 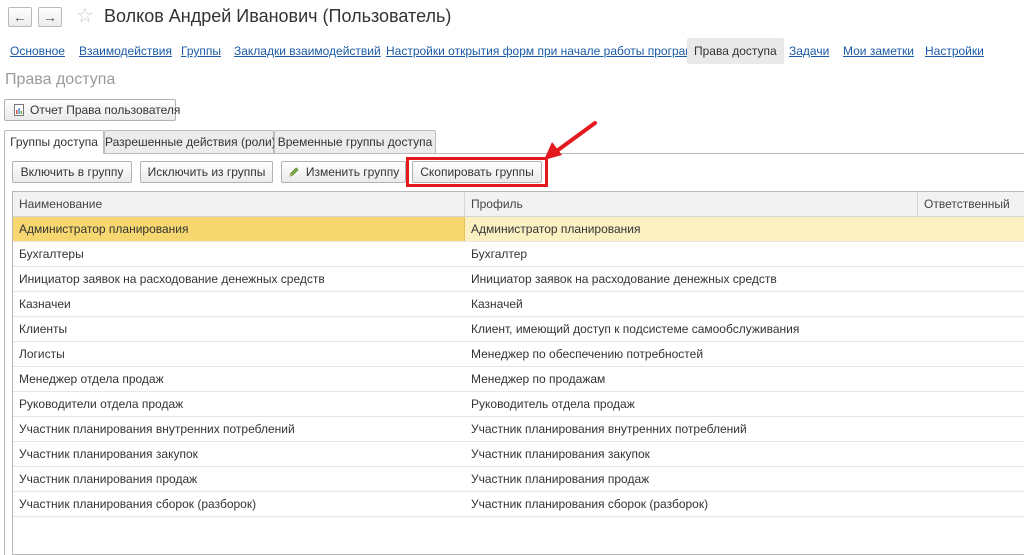 What do you see at coordinates (43, 329) in the screenshot?
I see `cell-name: Клиенты` at bounding box center [43, 329].